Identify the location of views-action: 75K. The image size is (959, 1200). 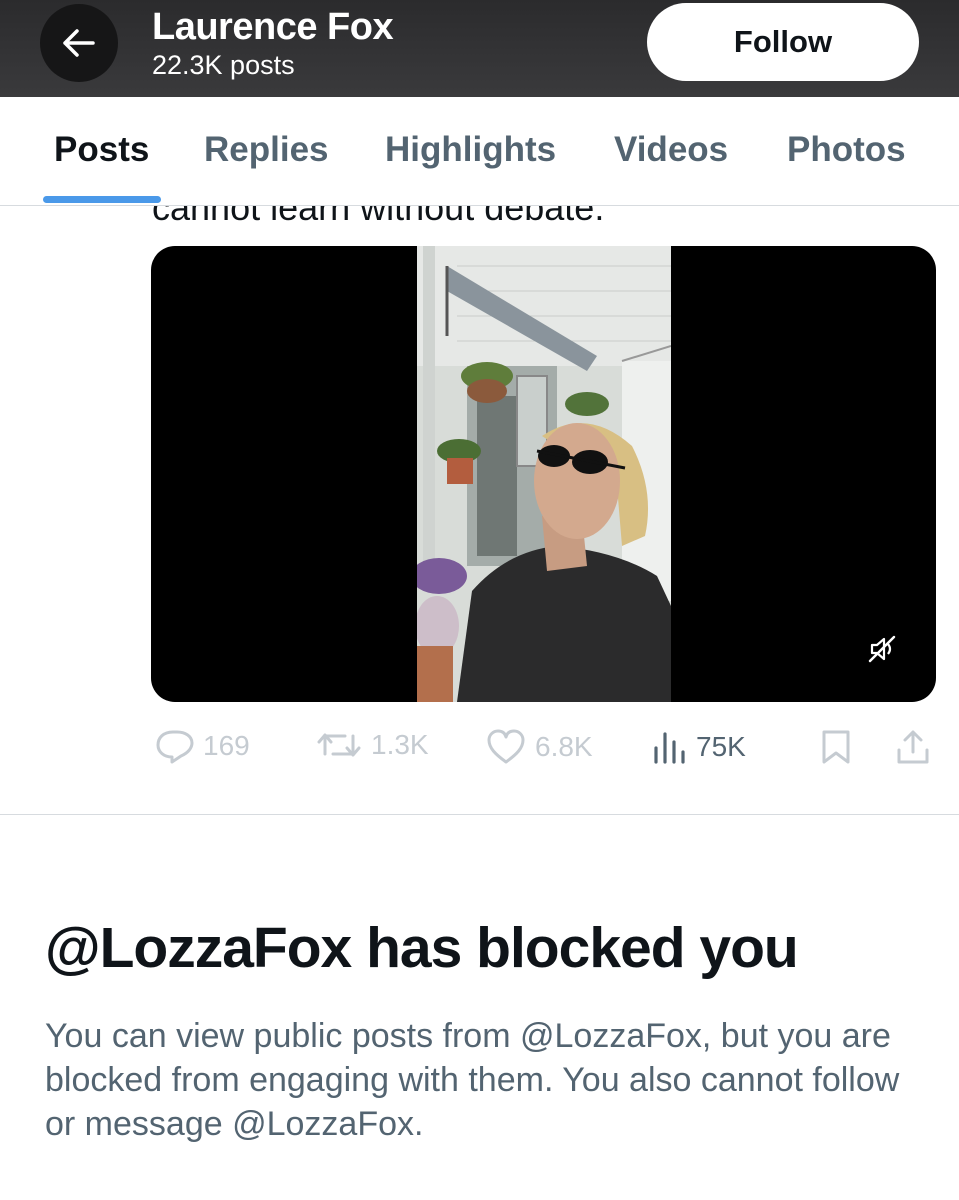
(699, 747).